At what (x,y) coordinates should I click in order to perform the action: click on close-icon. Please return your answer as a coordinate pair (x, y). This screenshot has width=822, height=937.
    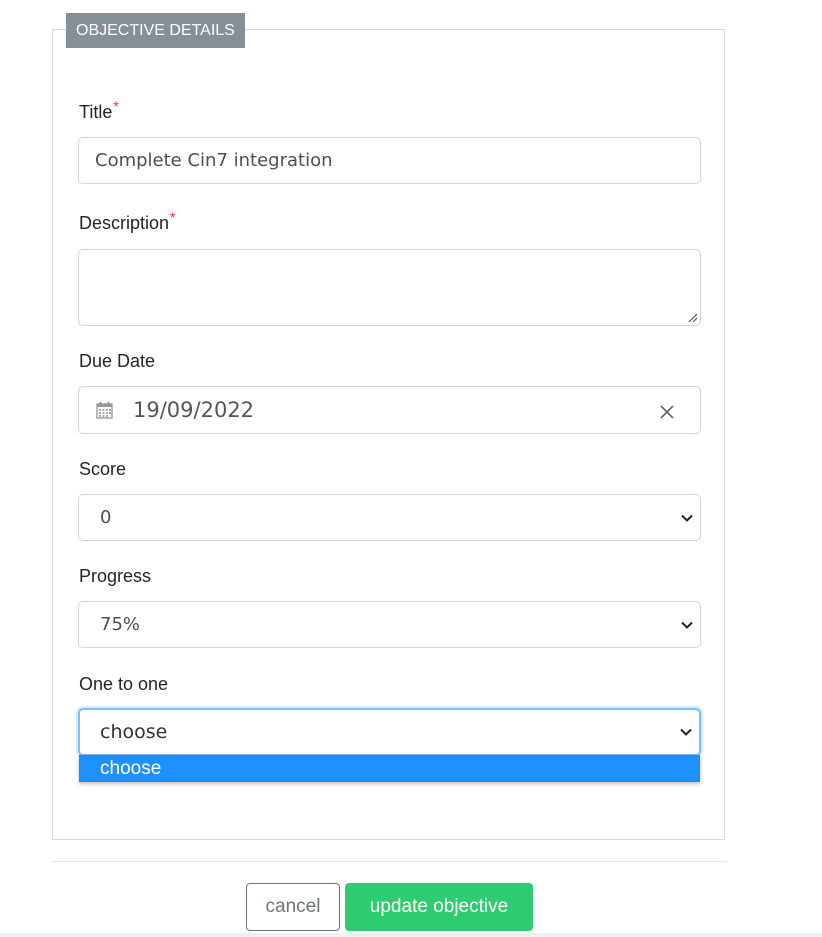
    Looking at the image, I should click on (667, 412).